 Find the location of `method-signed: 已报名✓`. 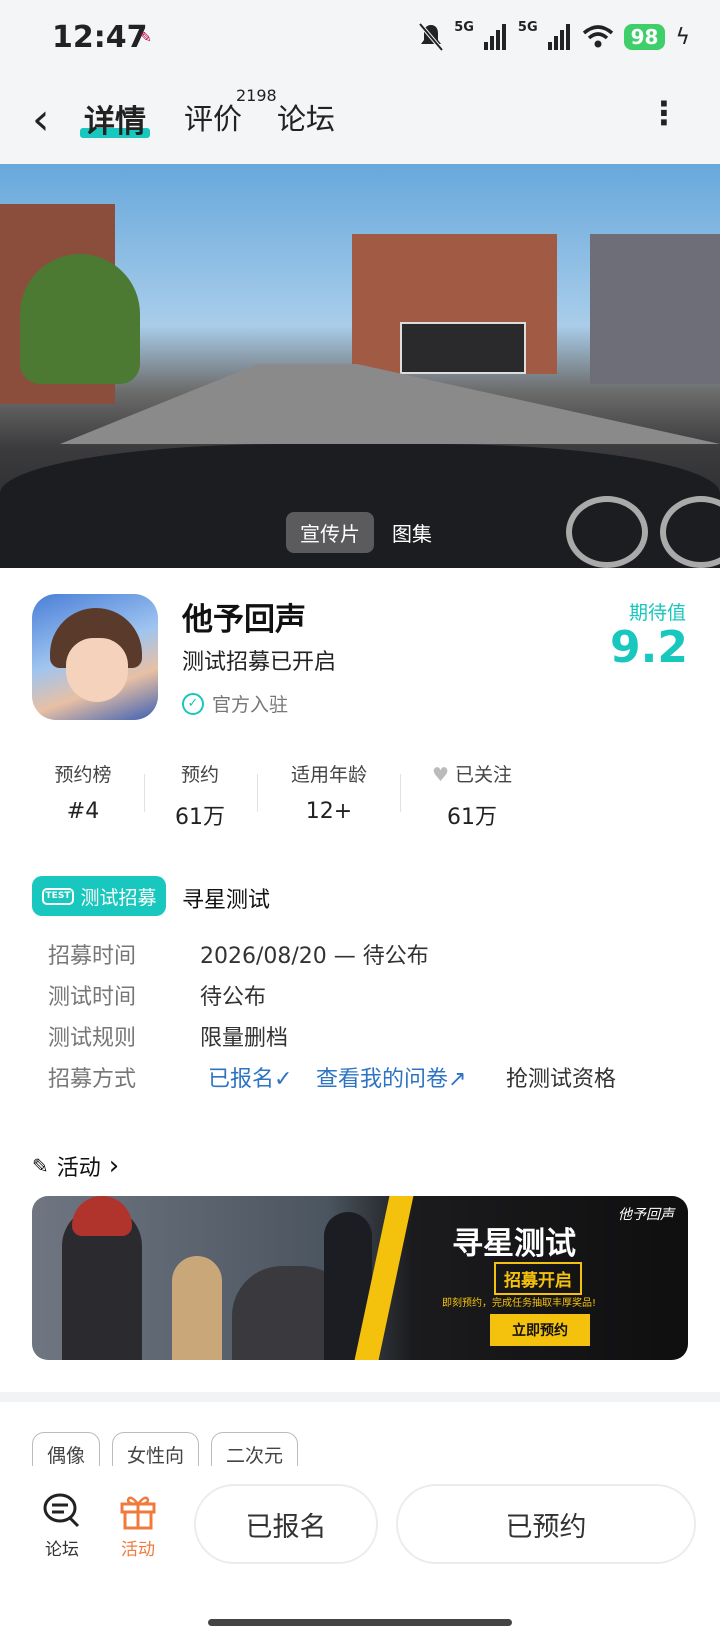

method-signed: 已报名✓ is located at coordinates (250, 1079).